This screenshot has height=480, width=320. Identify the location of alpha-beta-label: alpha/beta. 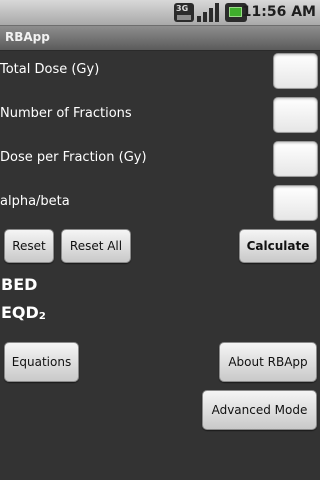
(35, 201).